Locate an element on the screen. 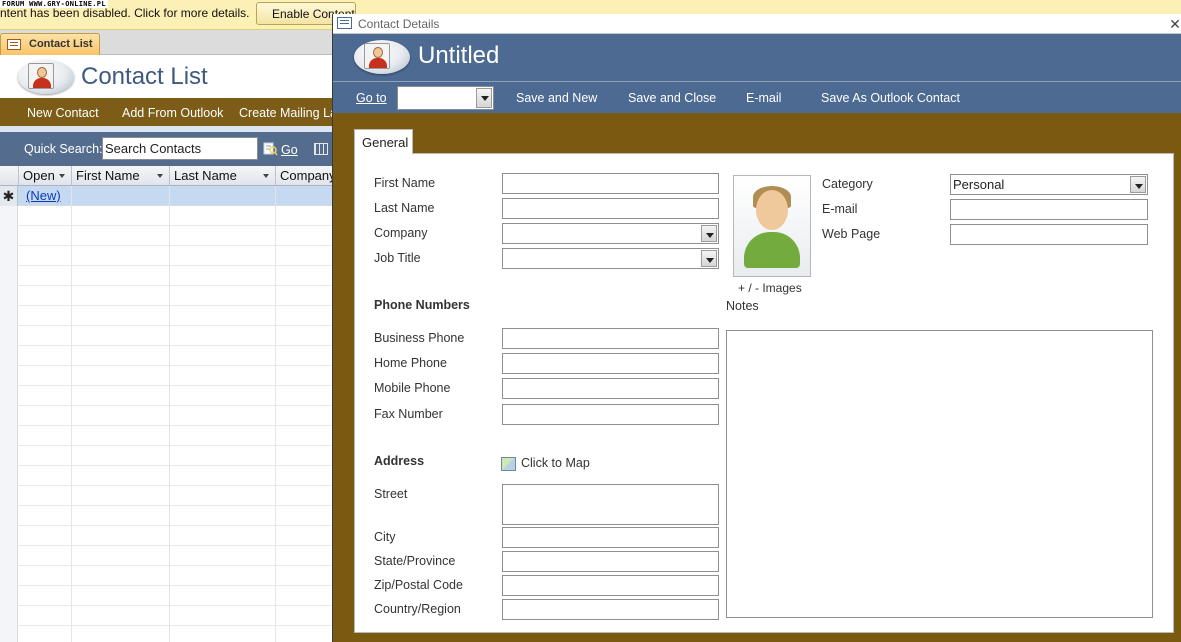  phone-numbers-heading: Phone Numbers is located at coordinates (422, 305).